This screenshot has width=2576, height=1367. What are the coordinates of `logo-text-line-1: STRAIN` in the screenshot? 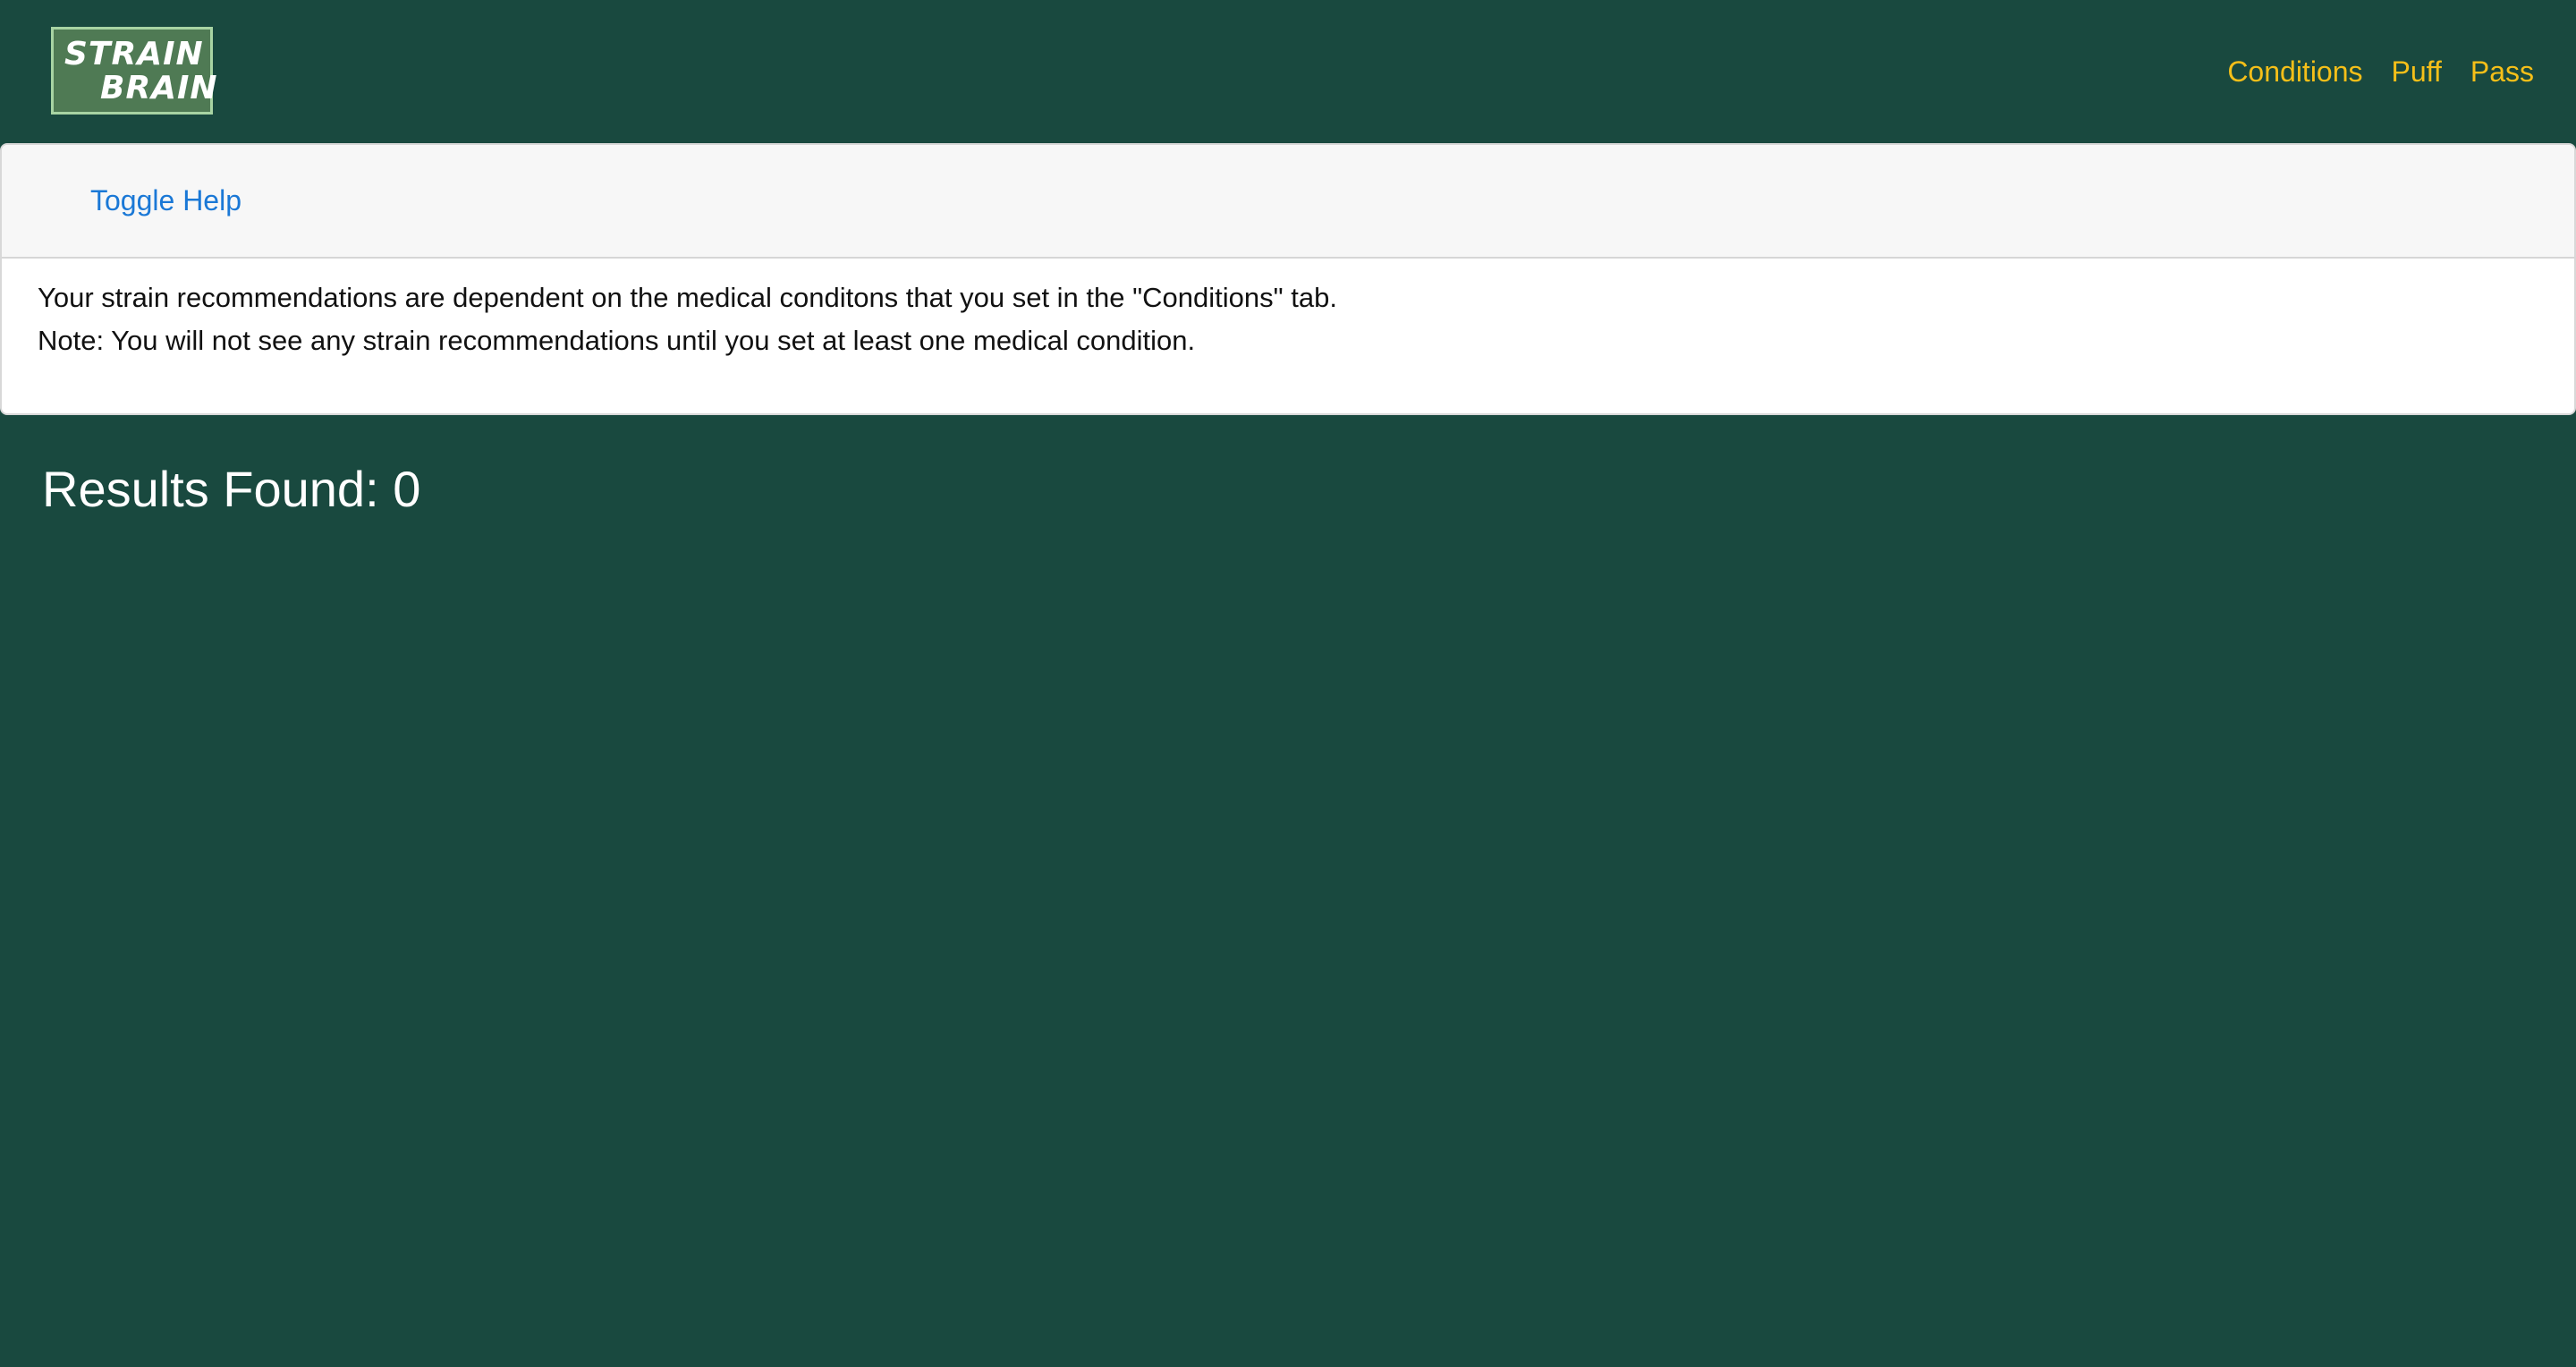 It's located at (134, 54).